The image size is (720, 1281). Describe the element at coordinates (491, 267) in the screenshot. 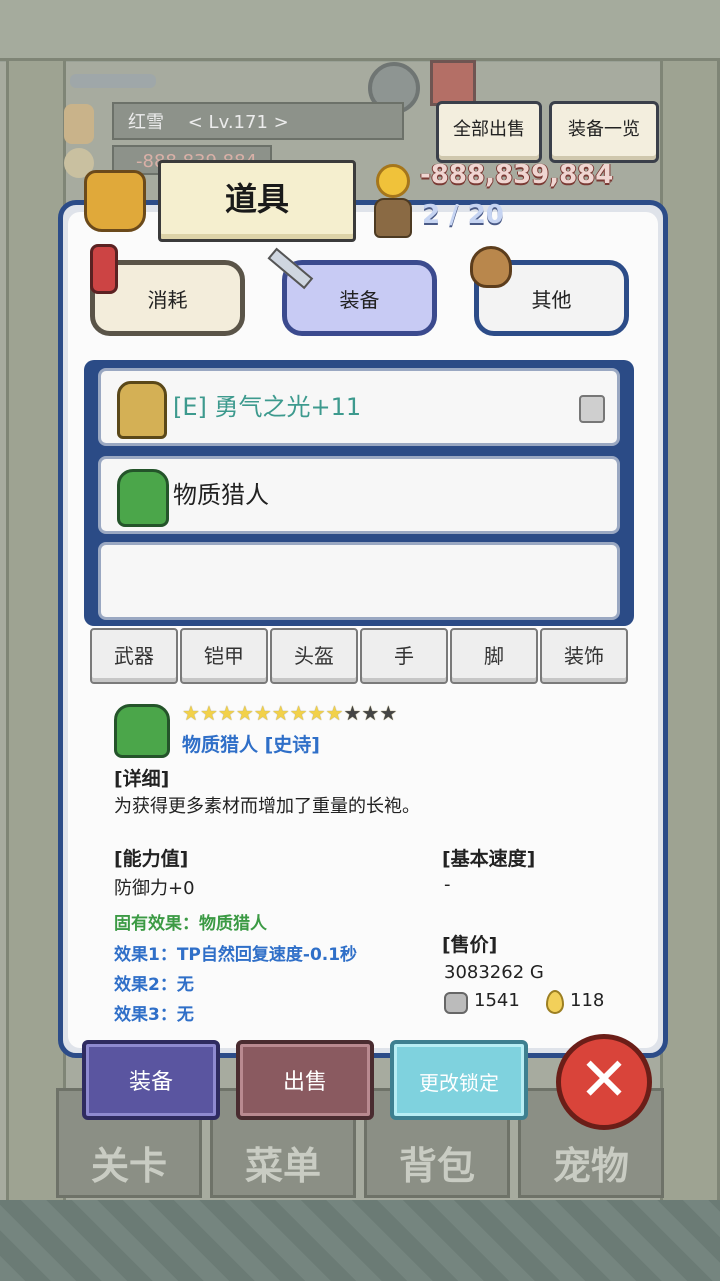

I see `pouch-icon` at that location.